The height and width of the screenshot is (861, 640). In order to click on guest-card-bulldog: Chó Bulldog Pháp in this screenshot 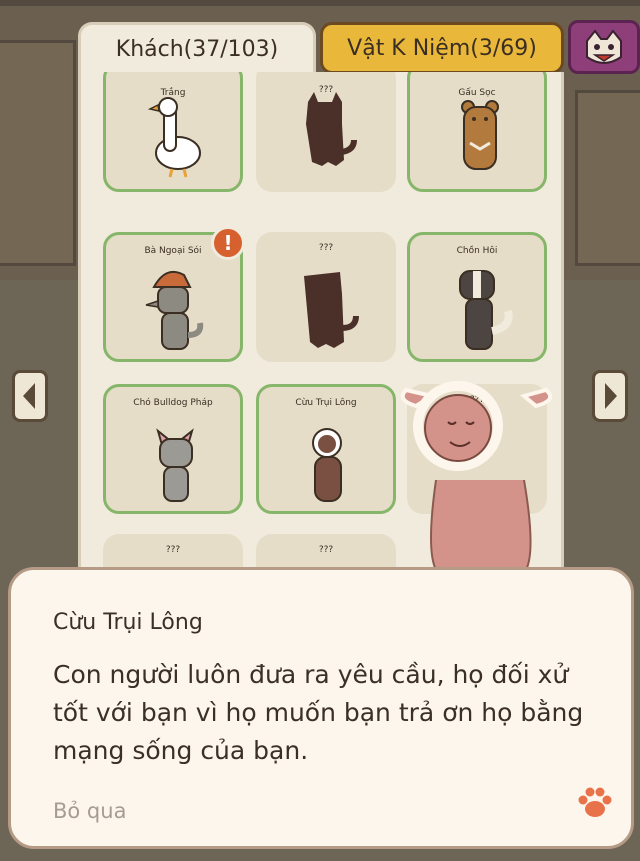, I will do `click(173, 449)`.